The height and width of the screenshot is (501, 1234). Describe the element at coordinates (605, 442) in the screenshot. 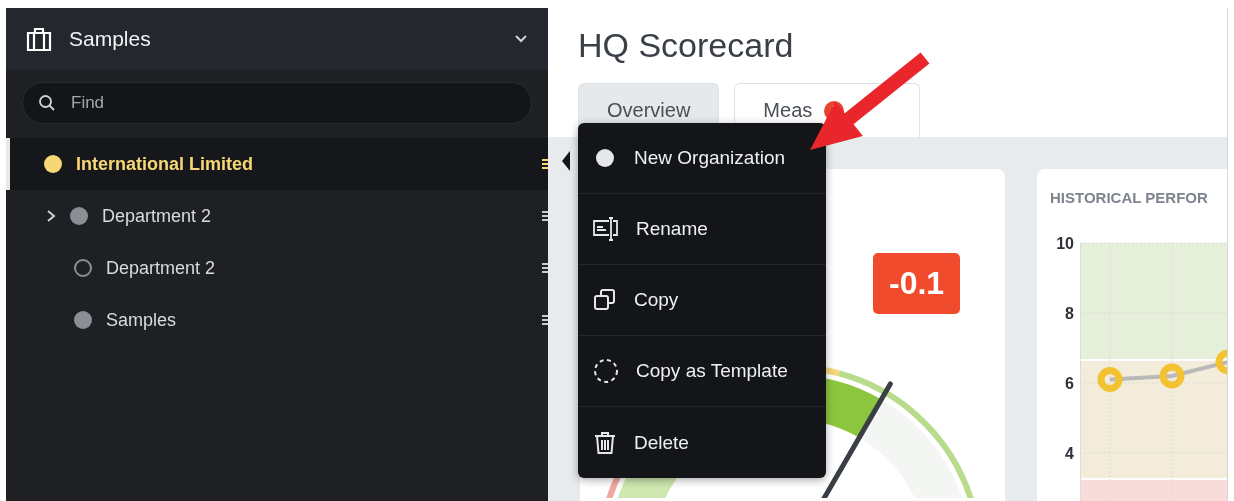

I see `trash-icon` at that location.